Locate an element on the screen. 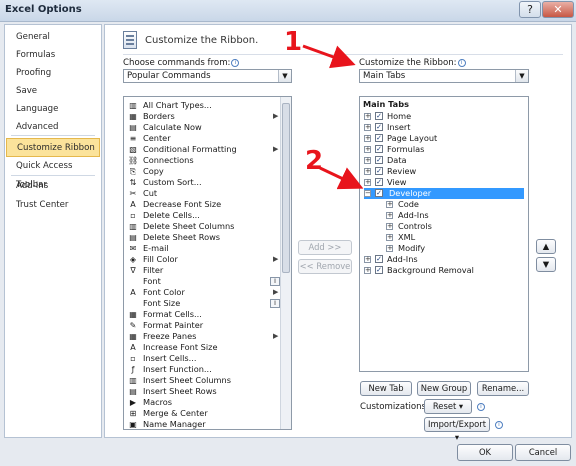 Image resolution: width=576 pixels, height=466 pixels. annotation-step-2: 2 is located at coordinates (314, 161).